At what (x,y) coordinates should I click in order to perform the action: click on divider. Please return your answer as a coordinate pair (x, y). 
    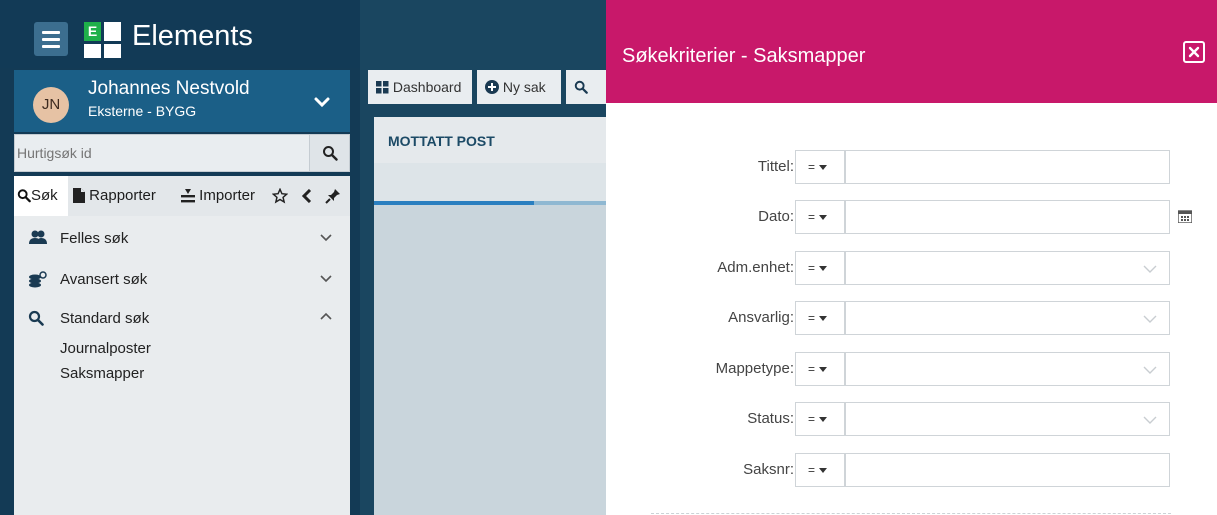
    Looking at the image, I should click on (911, 513).